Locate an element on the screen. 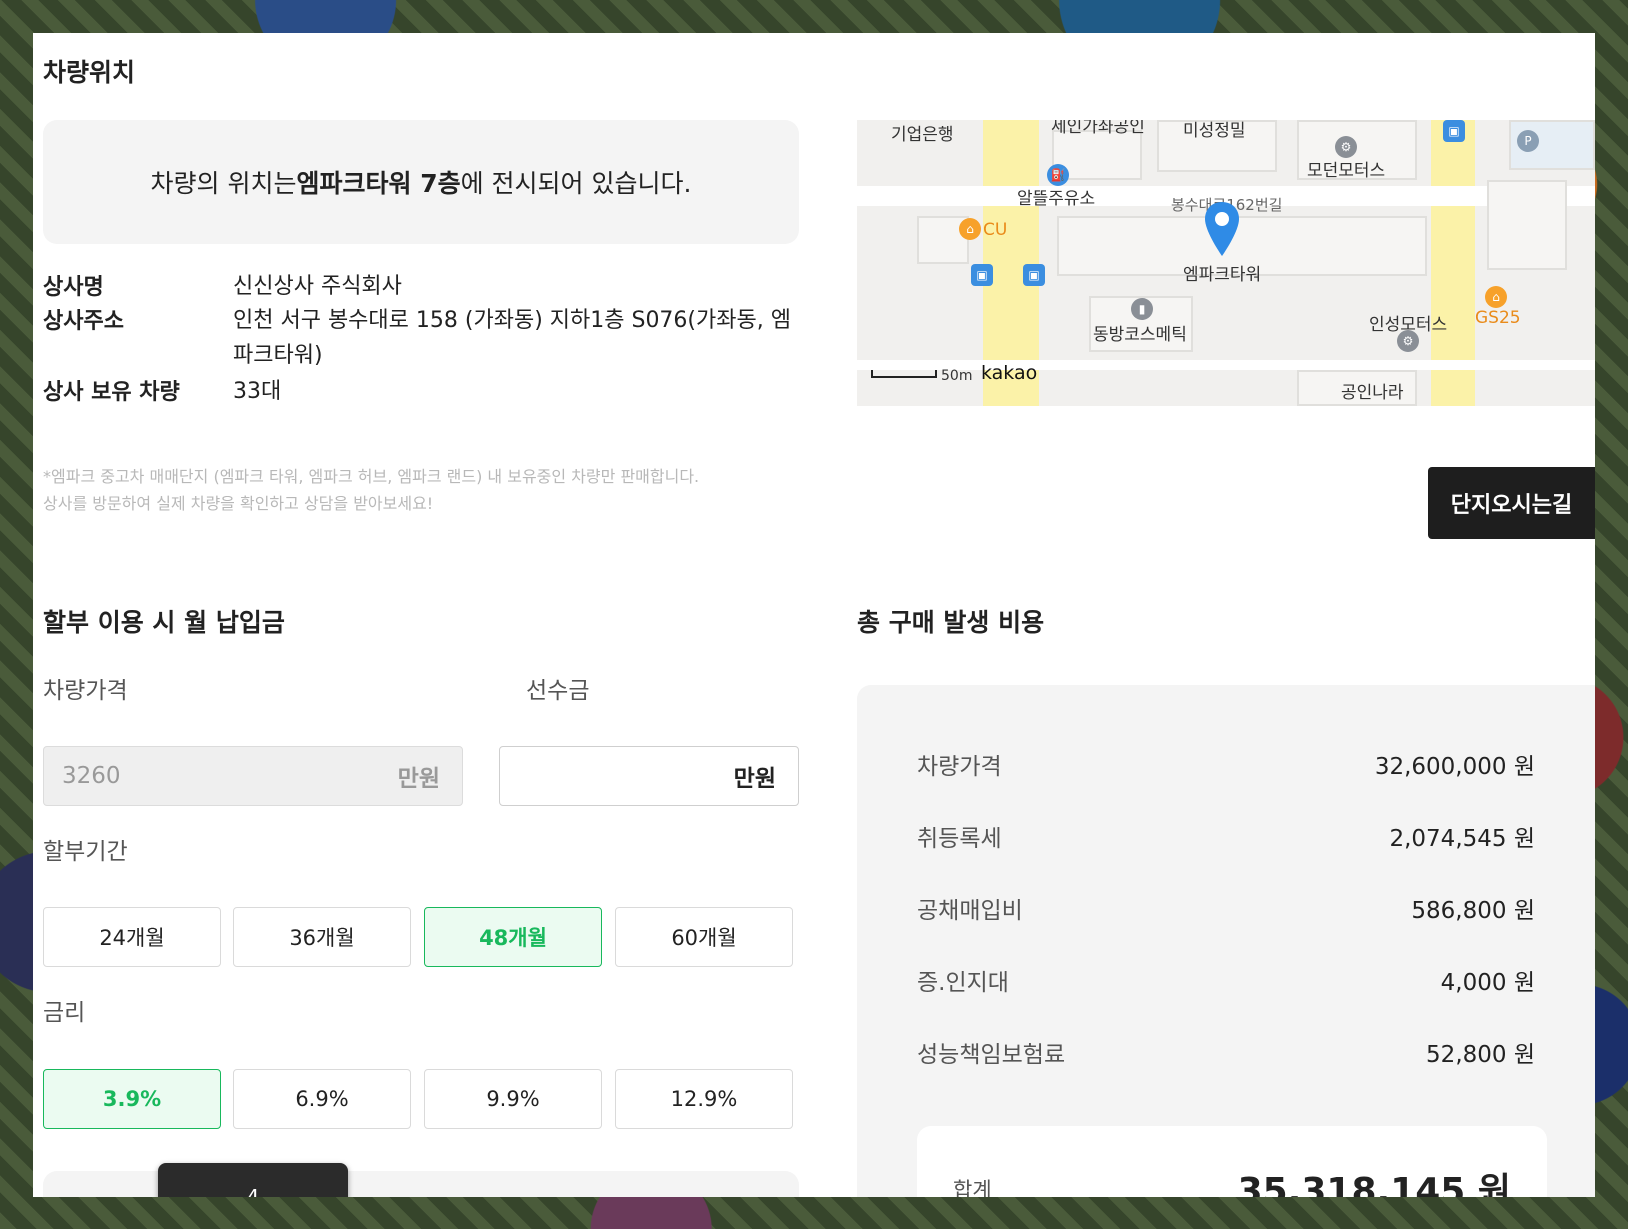  rate-option-6-9: 6.9% is located at coordinates (322, 1099).